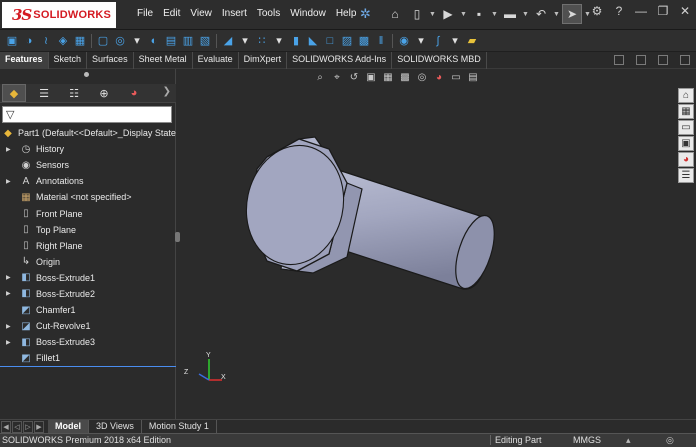 This screenshot has height=447, width=696. What do you see at coordinates (86, 74) in the screenshot?
I see `panel-grip-icon` at bounding box center [86, 74].